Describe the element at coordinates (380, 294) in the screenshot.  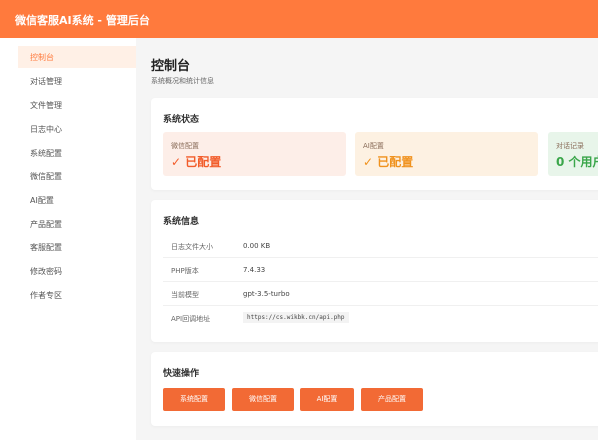
I see `info-row: 当前模型 gpt-3.5-turbo` at that location.